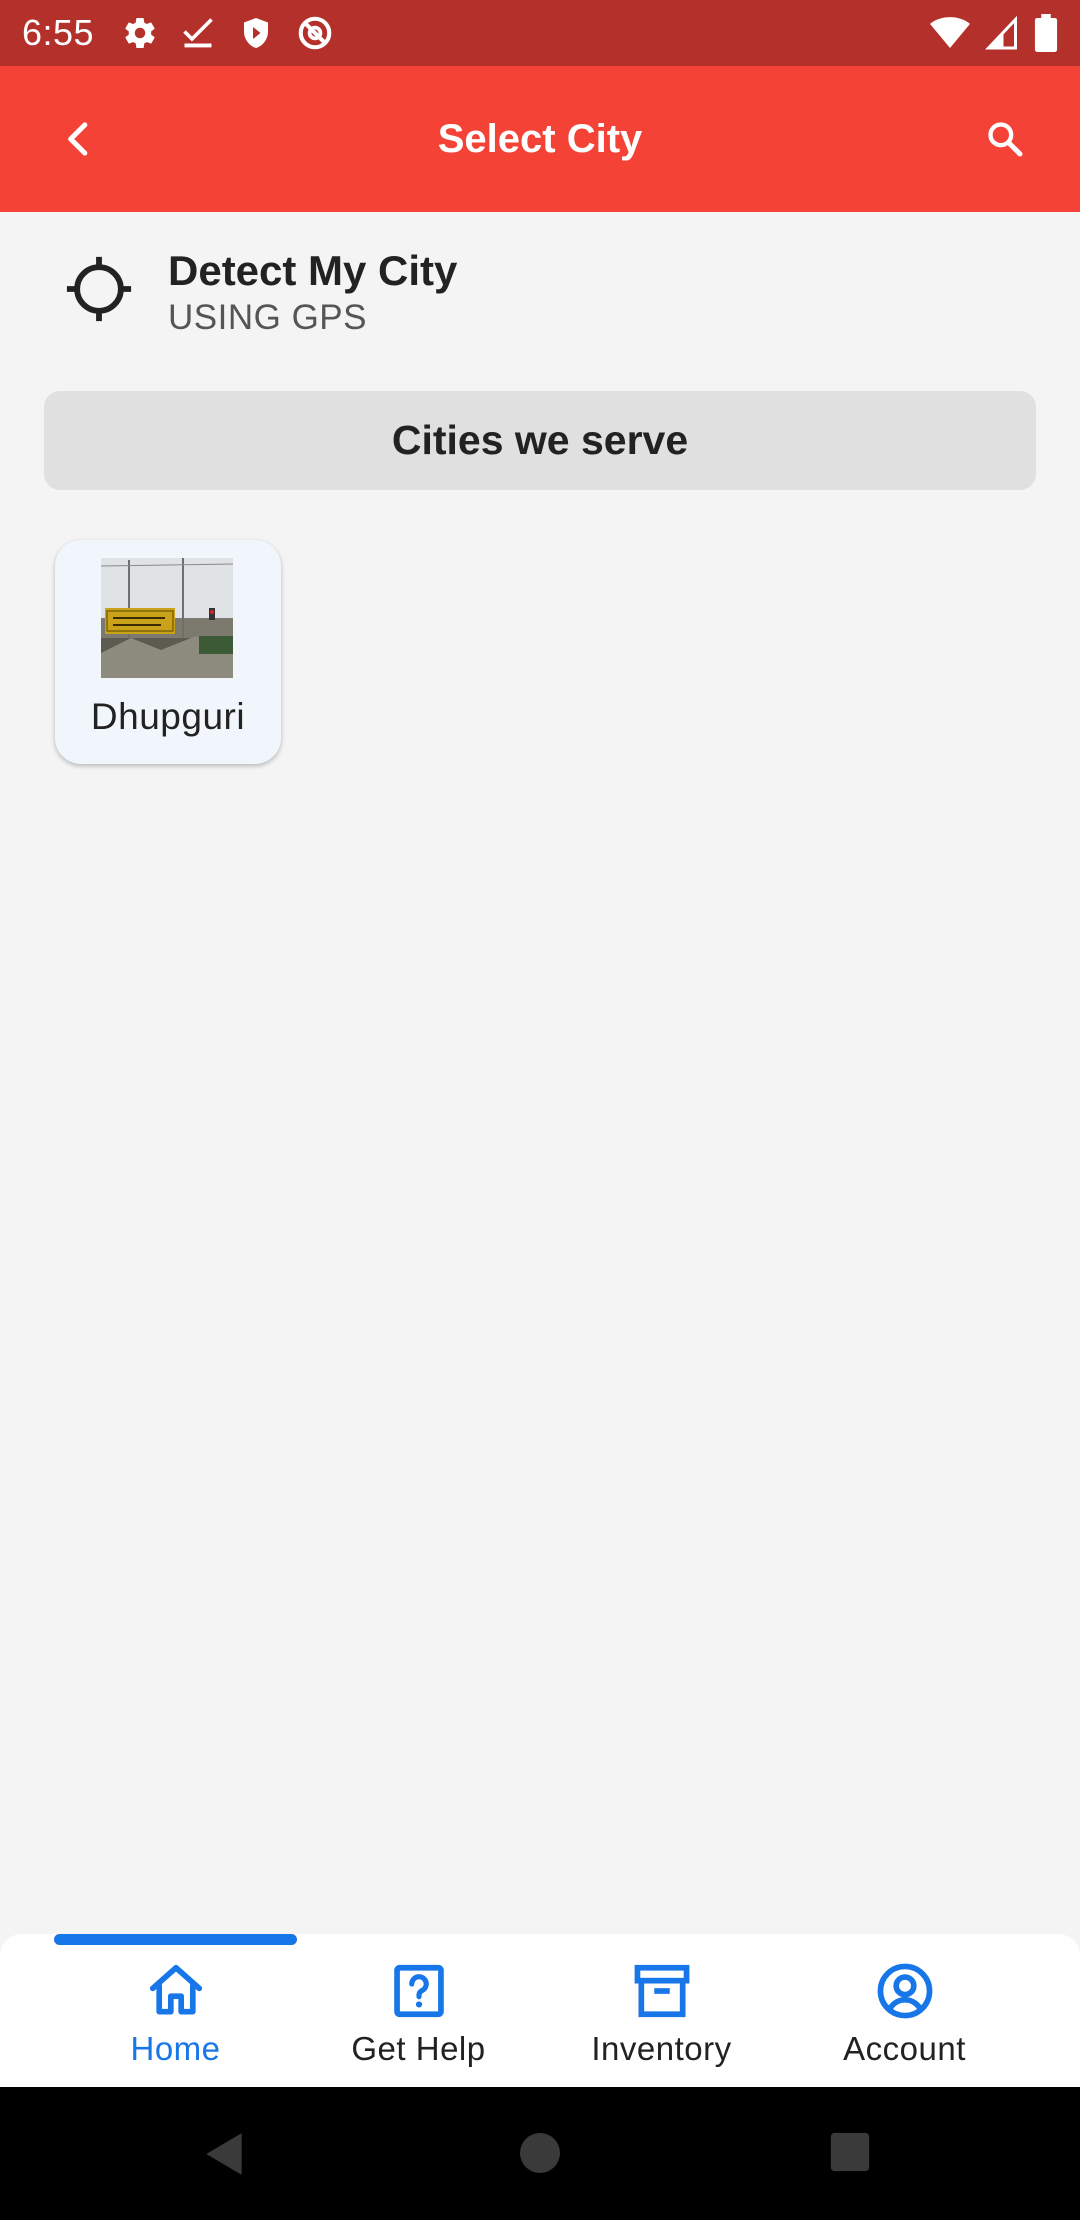  I want to click on cell-signal-icon, so click(1001, 32).